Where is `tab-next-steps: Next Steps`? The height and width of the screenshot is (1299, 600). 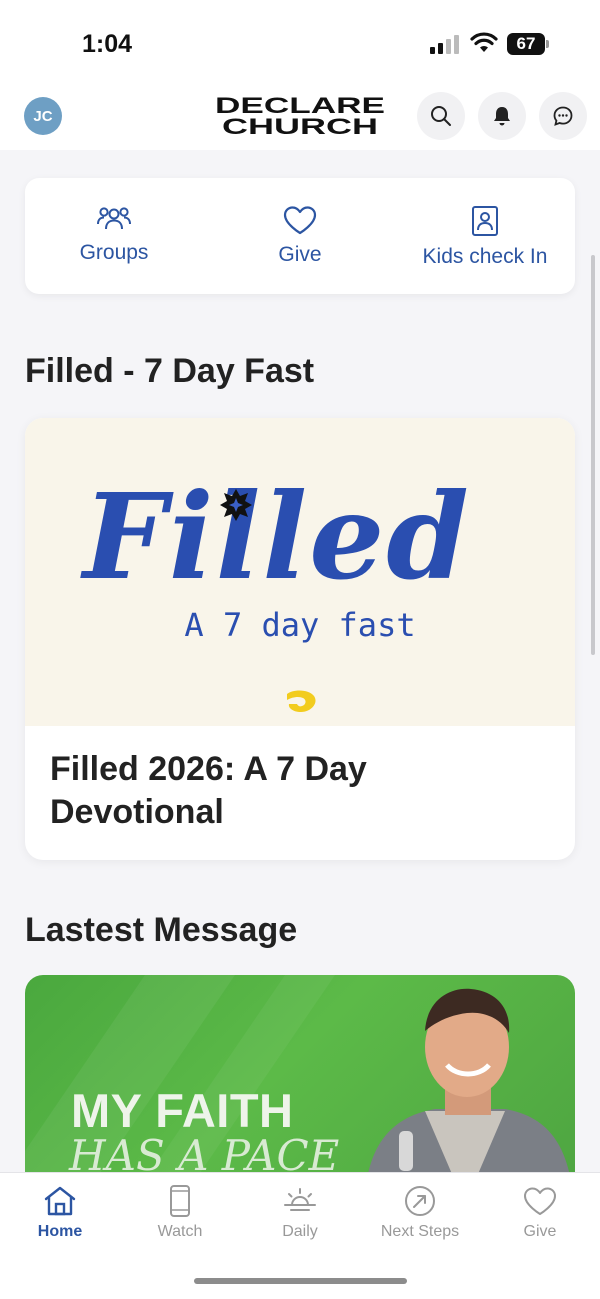
tab-next-steps: Next Steps is located at coordinates (420, 1213).